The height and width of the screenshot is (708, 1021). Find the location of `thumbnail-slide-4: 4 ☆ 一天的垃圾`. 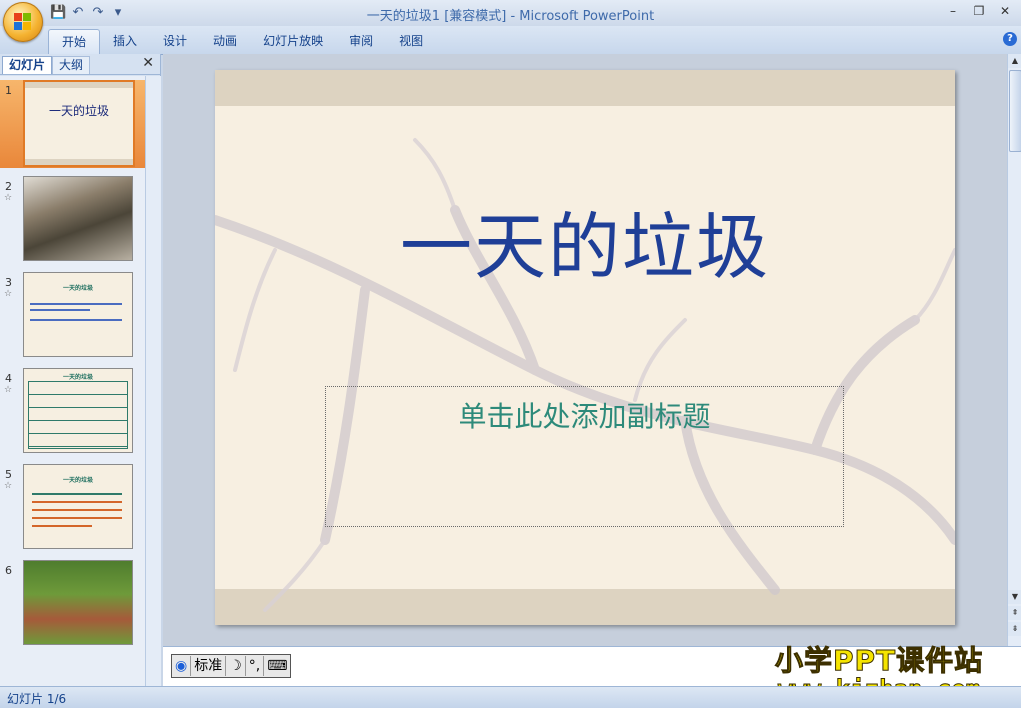

thumbnail-slide-4: 4 ☆ 一天的垃圾 is located at coordinates (72, 412).